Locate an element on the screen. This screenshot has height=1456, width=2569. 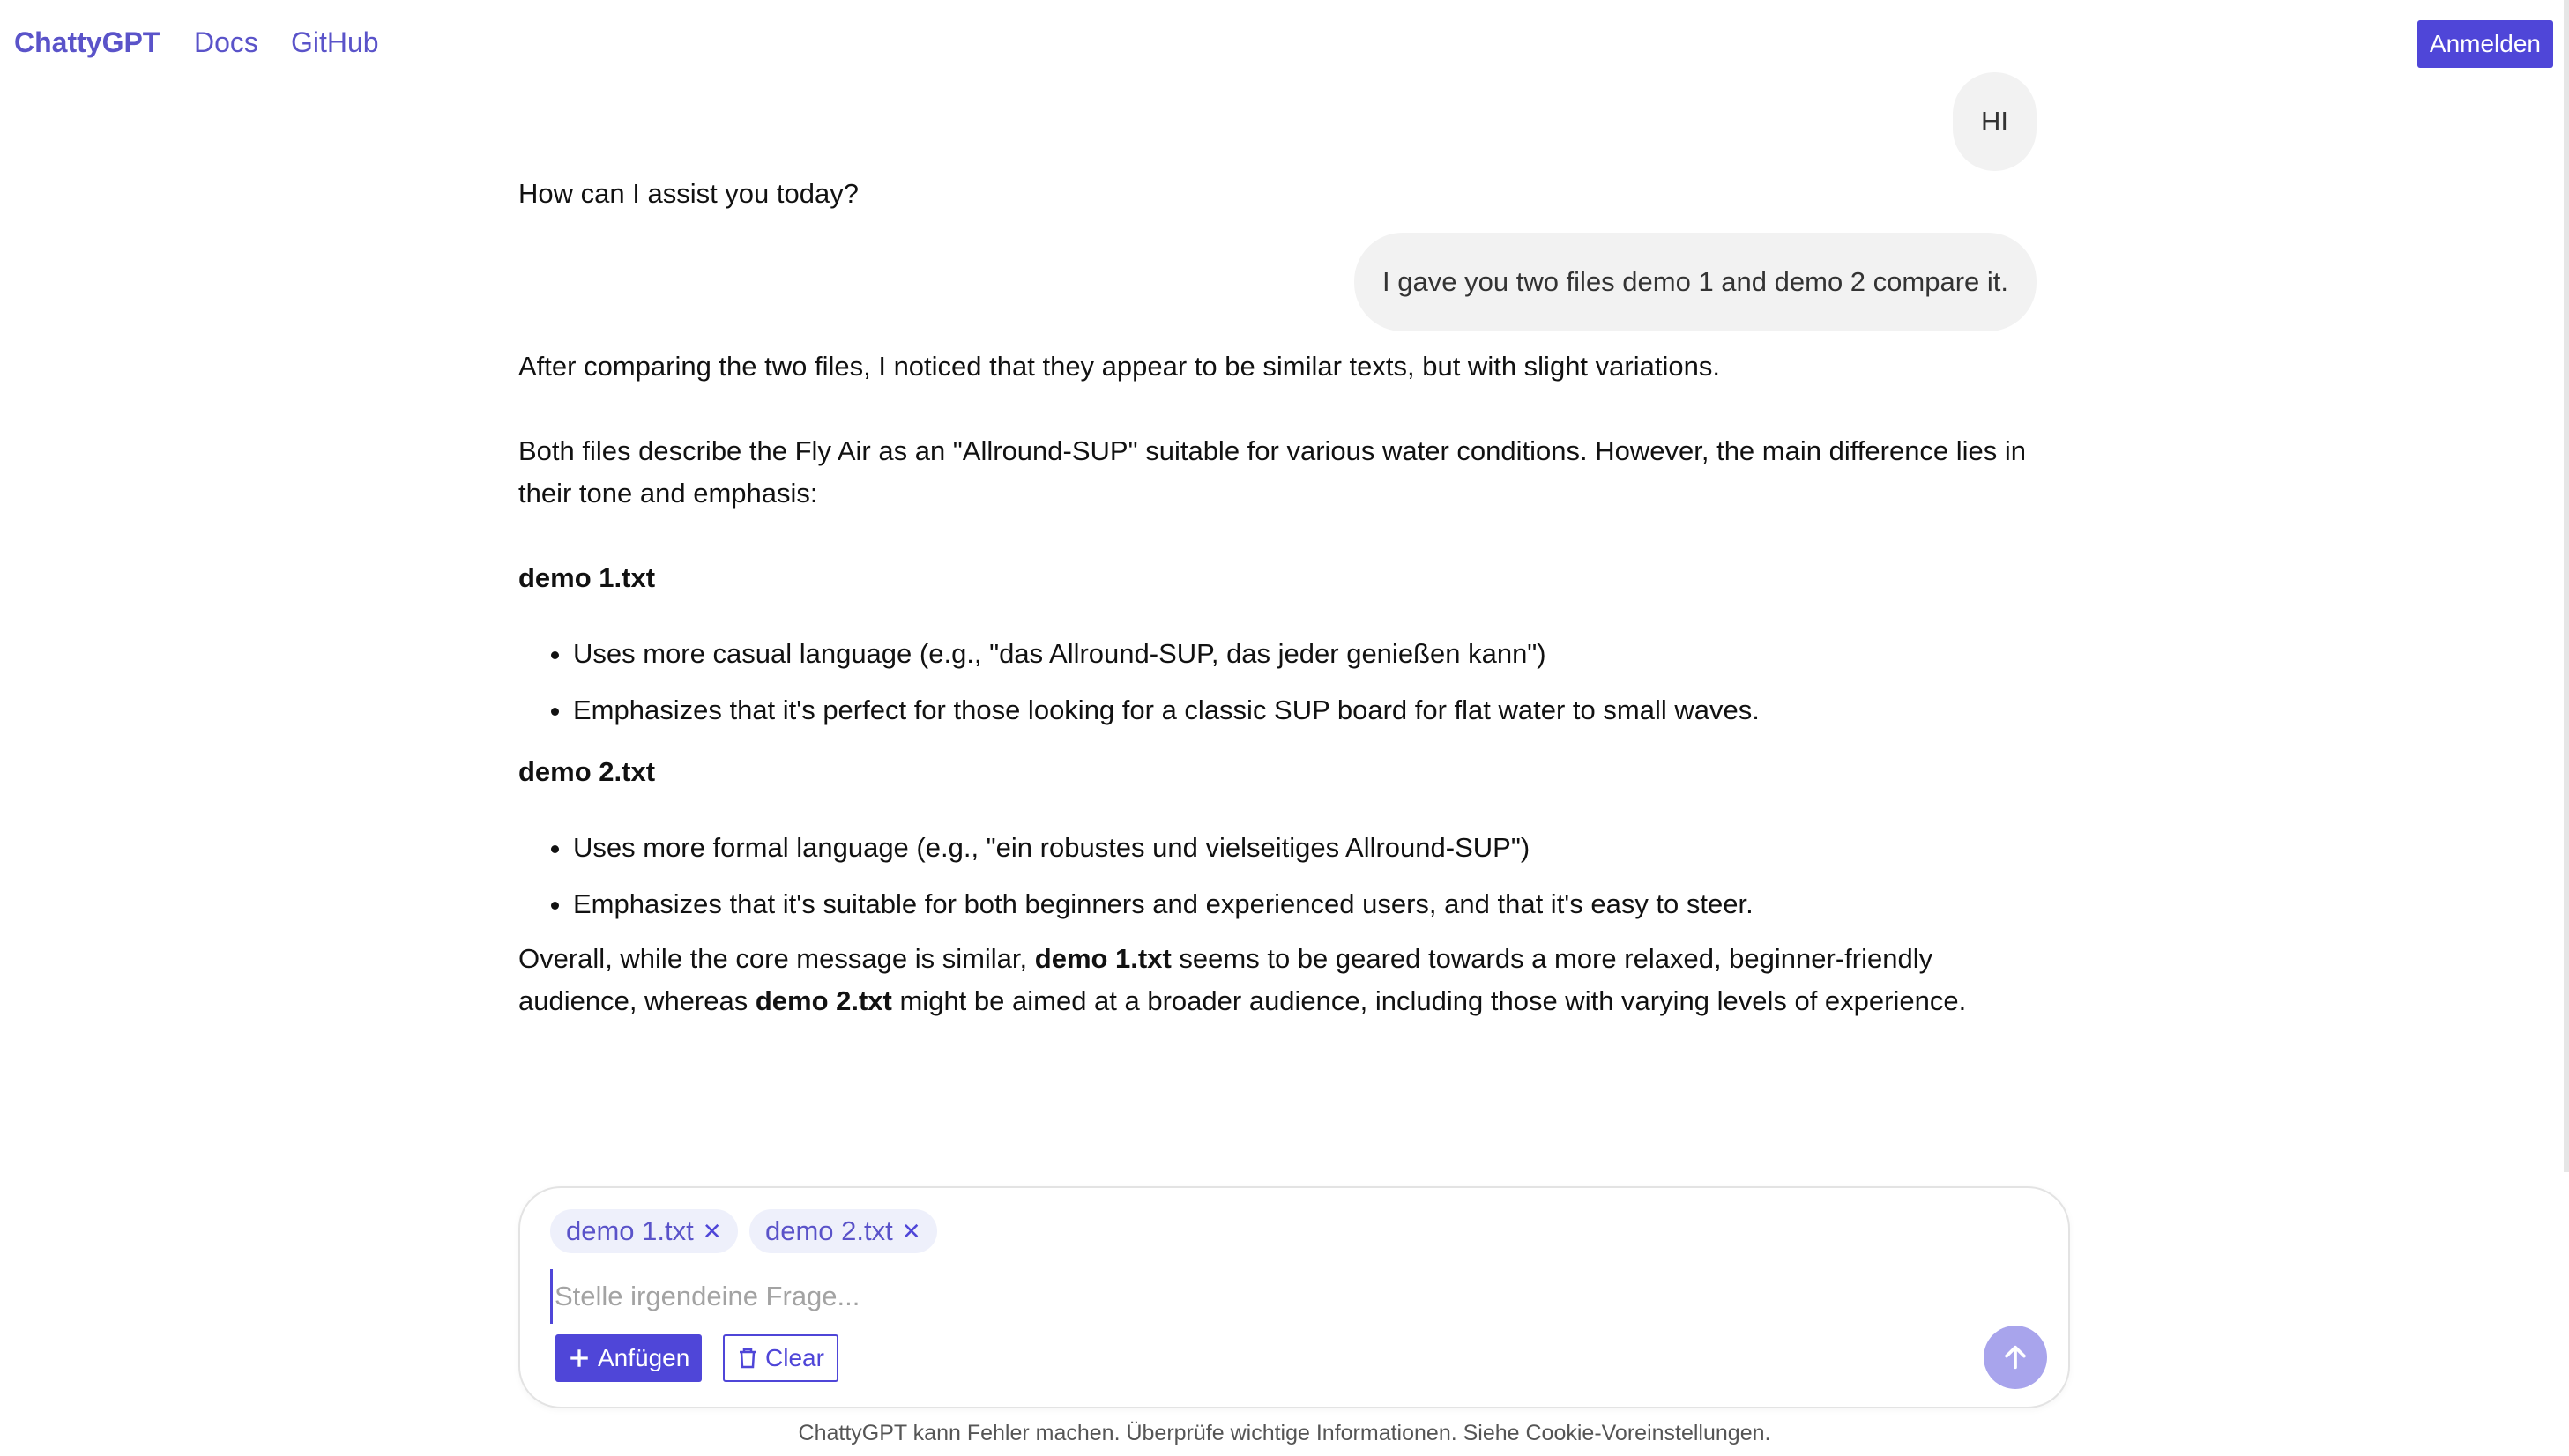
attachment-chip: demo 1.txt ✕ is located at coordinates (644, 1231).